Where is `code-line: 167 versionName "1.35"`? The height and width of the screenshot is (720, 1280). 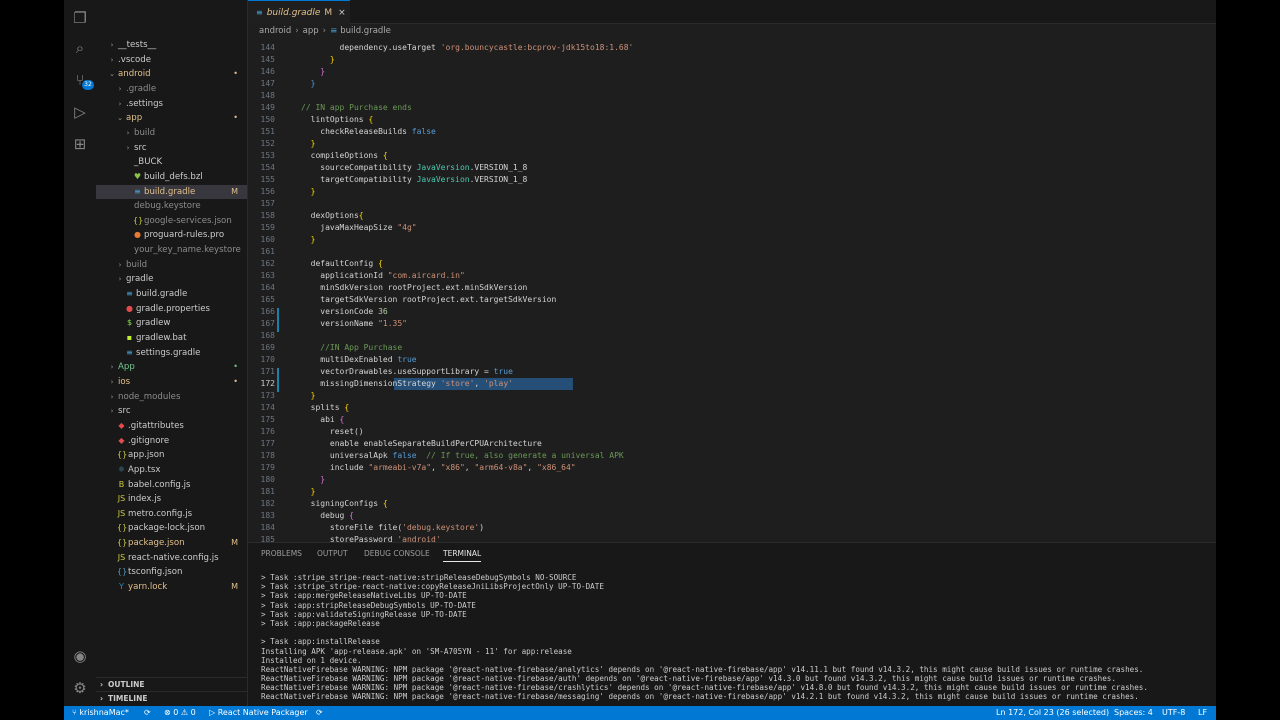 code-line: 167 versionName "1.35" is located at coordinates (732, 324).